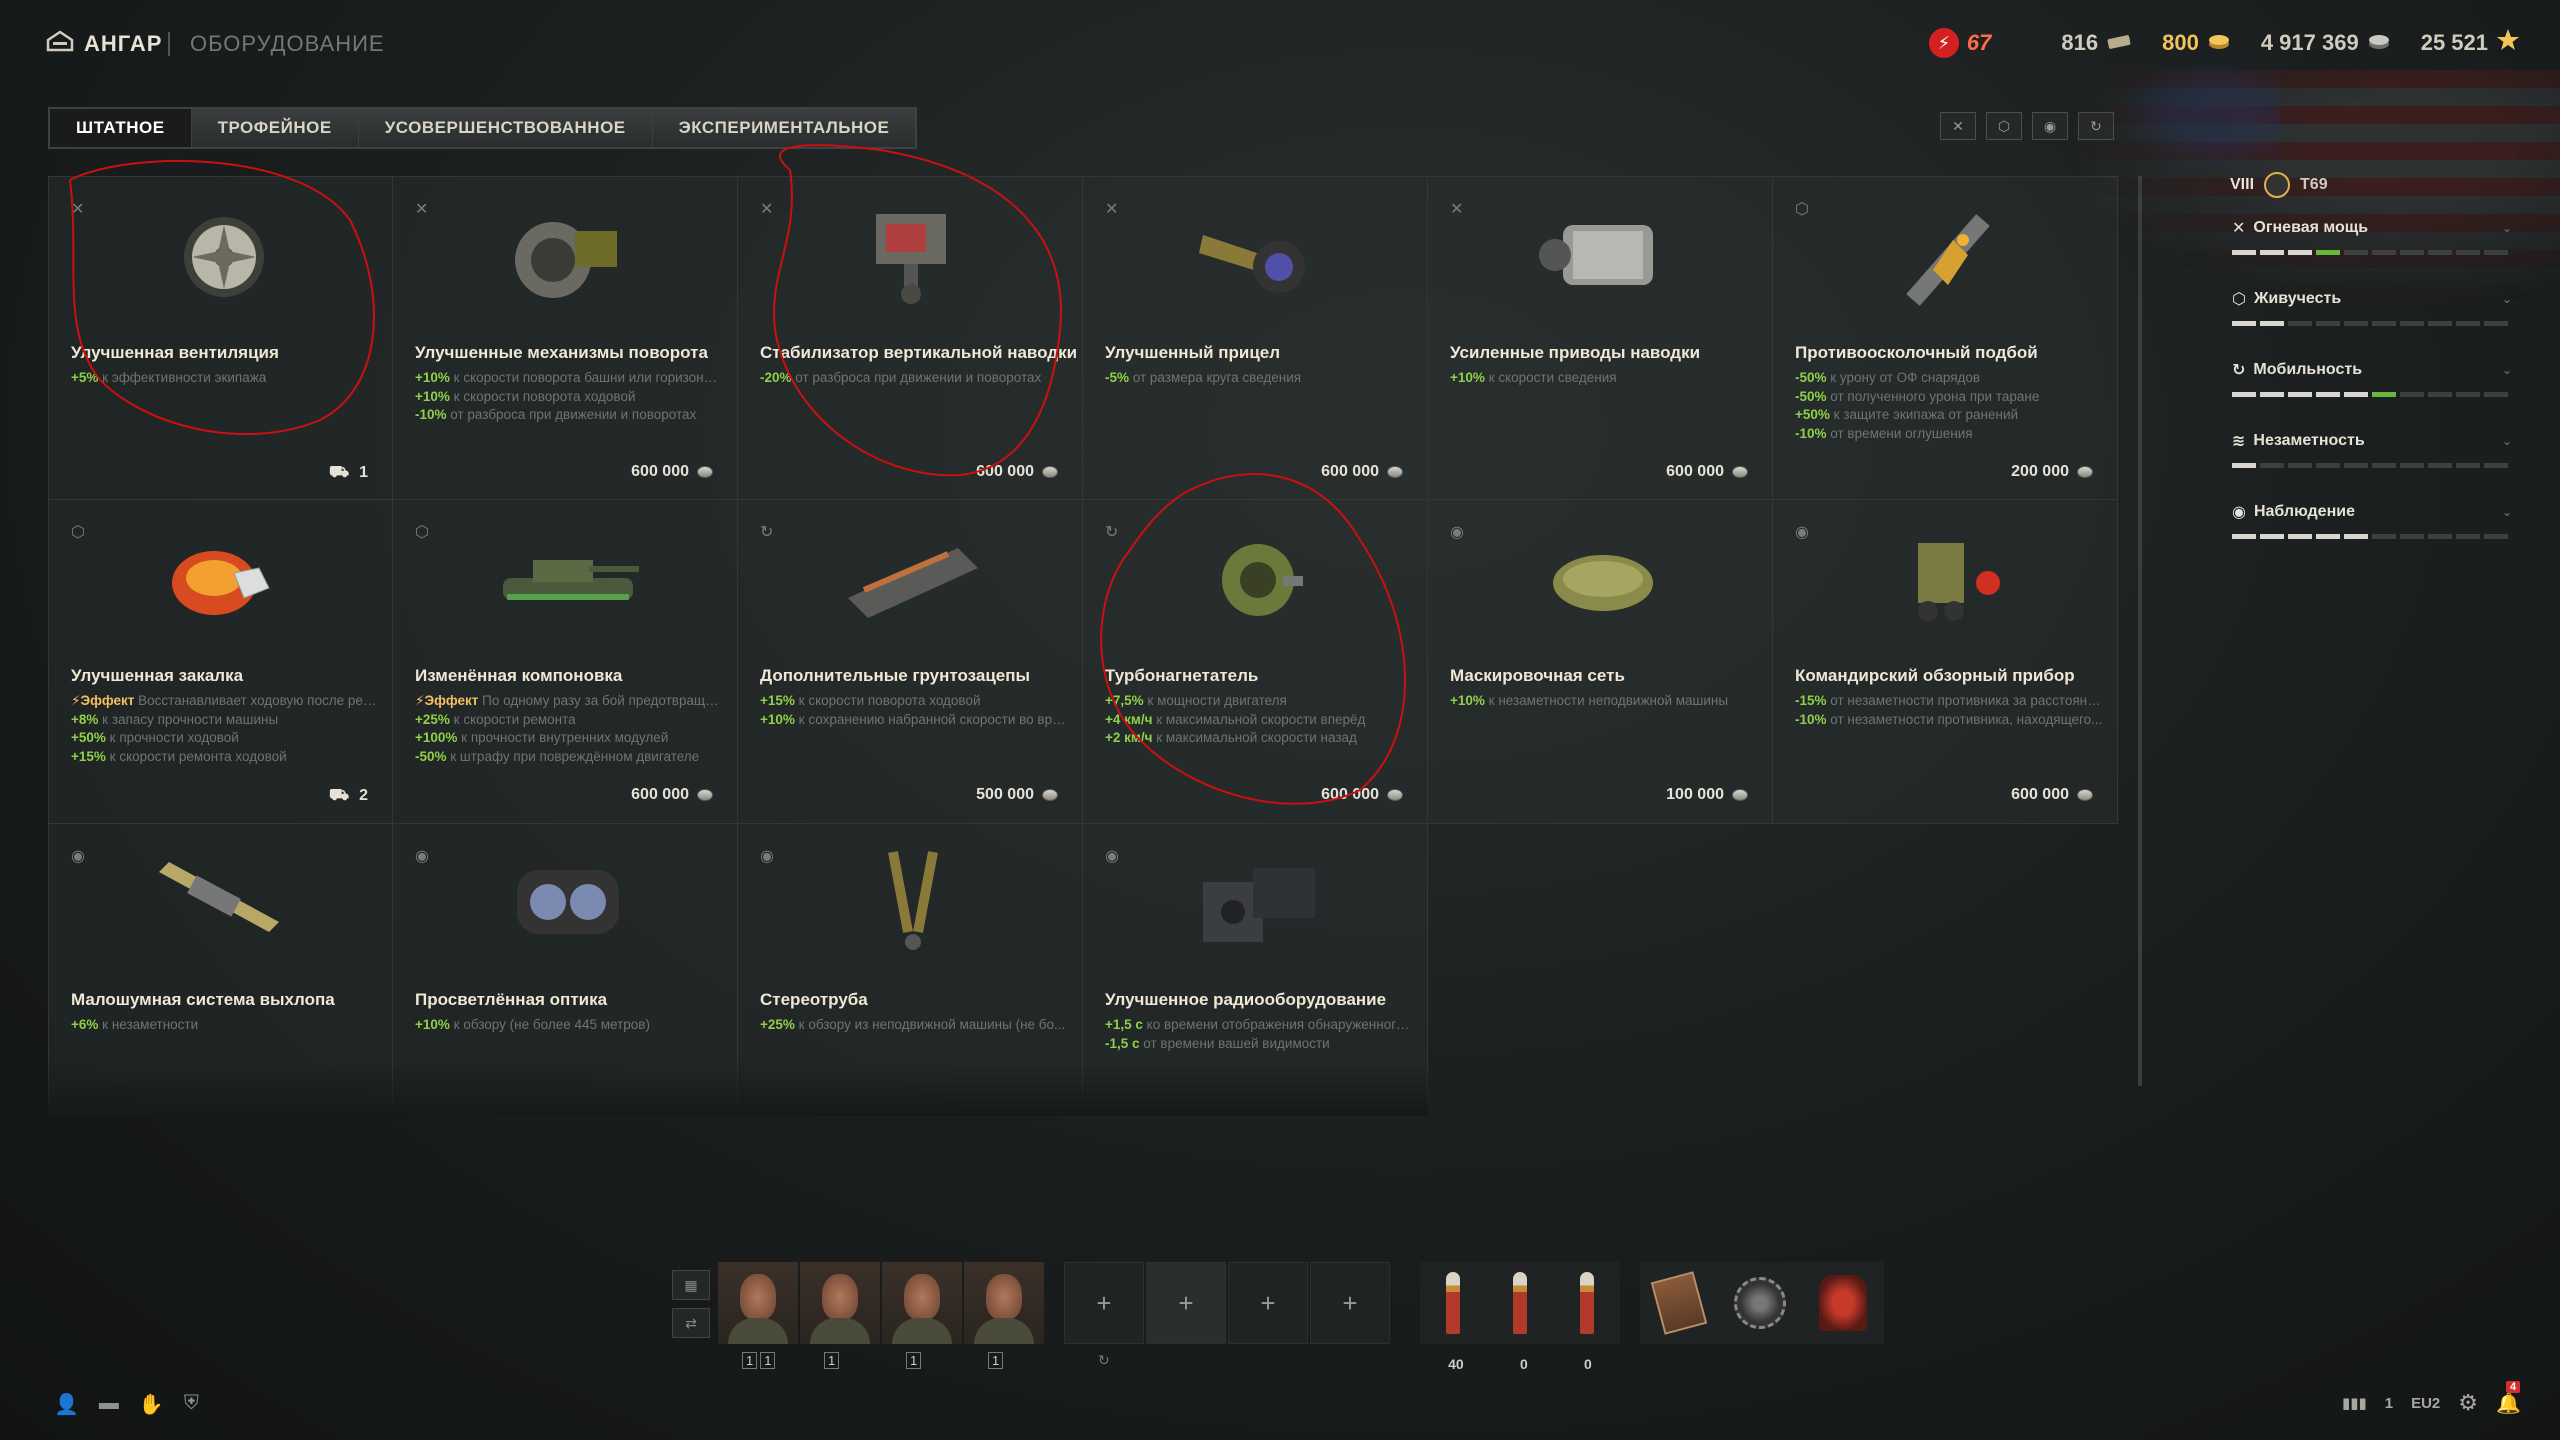 This screenshot has height=1440, width=2560. What do you see at coordinates (2180, 42) in the screenshot?
I see `gold-value: 800` at bounding box center [2180, 42].